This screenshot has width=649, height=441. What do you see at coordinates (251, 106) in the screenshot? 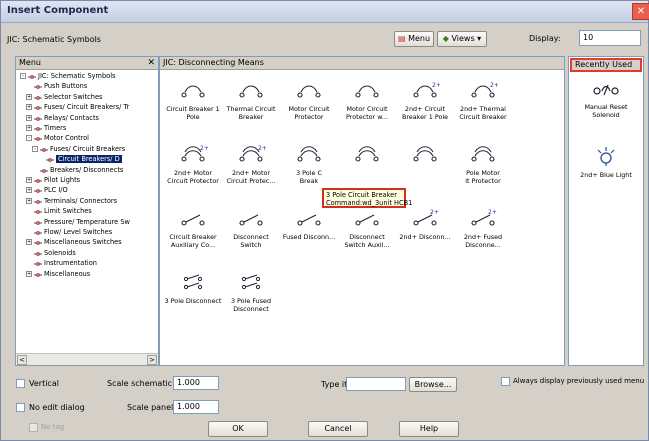
I see `symbol-cell: Thermal Circuit Breaker` at bounding box center [251, 106].